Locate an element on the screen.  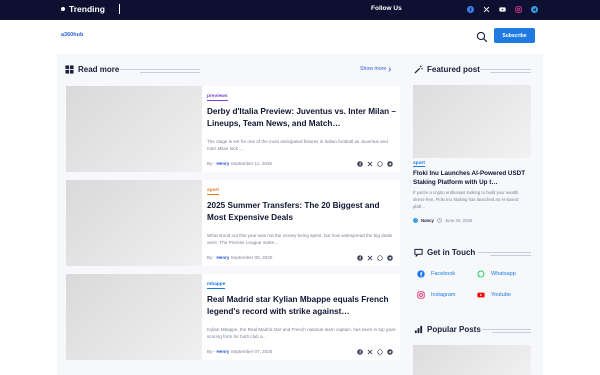
article-date: September 11, 2025 is located at coordinates (251, 163).